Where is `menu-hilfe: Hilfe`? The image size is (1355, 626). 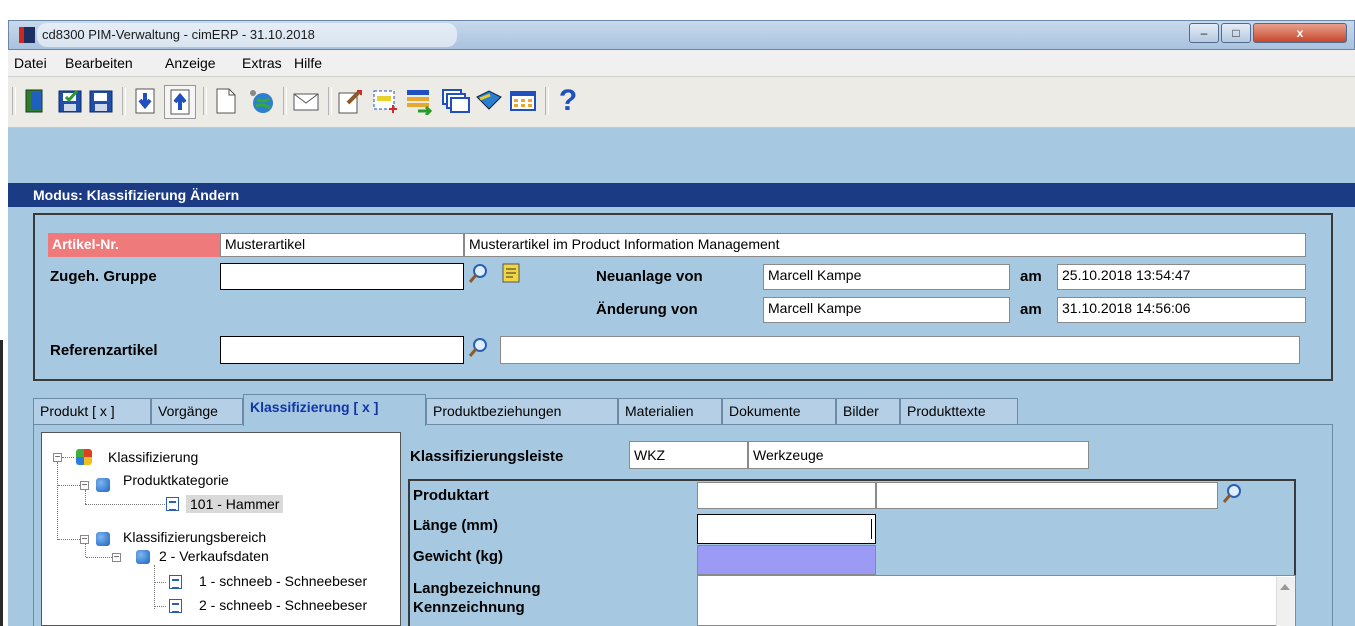
menu-hilfe: Hilfe is located at coordinates (308, 63).